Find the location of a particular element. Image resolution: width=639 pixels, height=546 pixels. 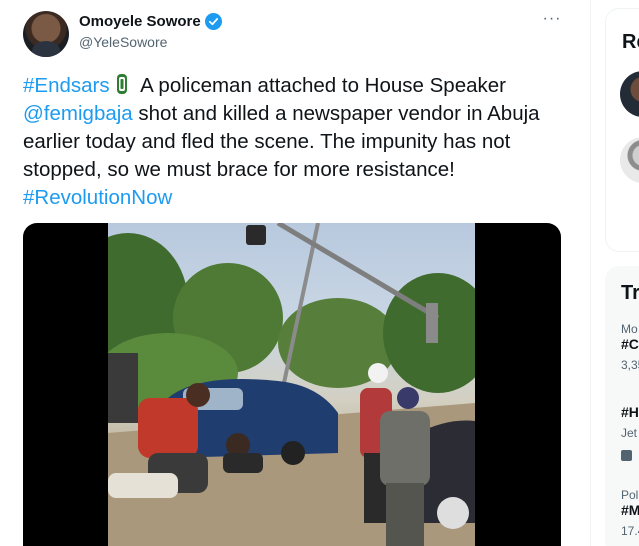

trend-item: Mo #C 3,35 is located at coordinates (630, 347).